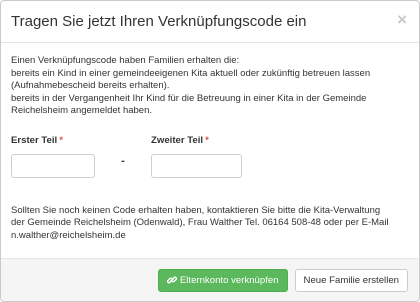 The width and height of the screenshot is (420, 302). What do you see at coordinates (177, 140) in the screenshot?
I see `second-part-label-text: Zweiter Teil` at bounding box center [177, 140].